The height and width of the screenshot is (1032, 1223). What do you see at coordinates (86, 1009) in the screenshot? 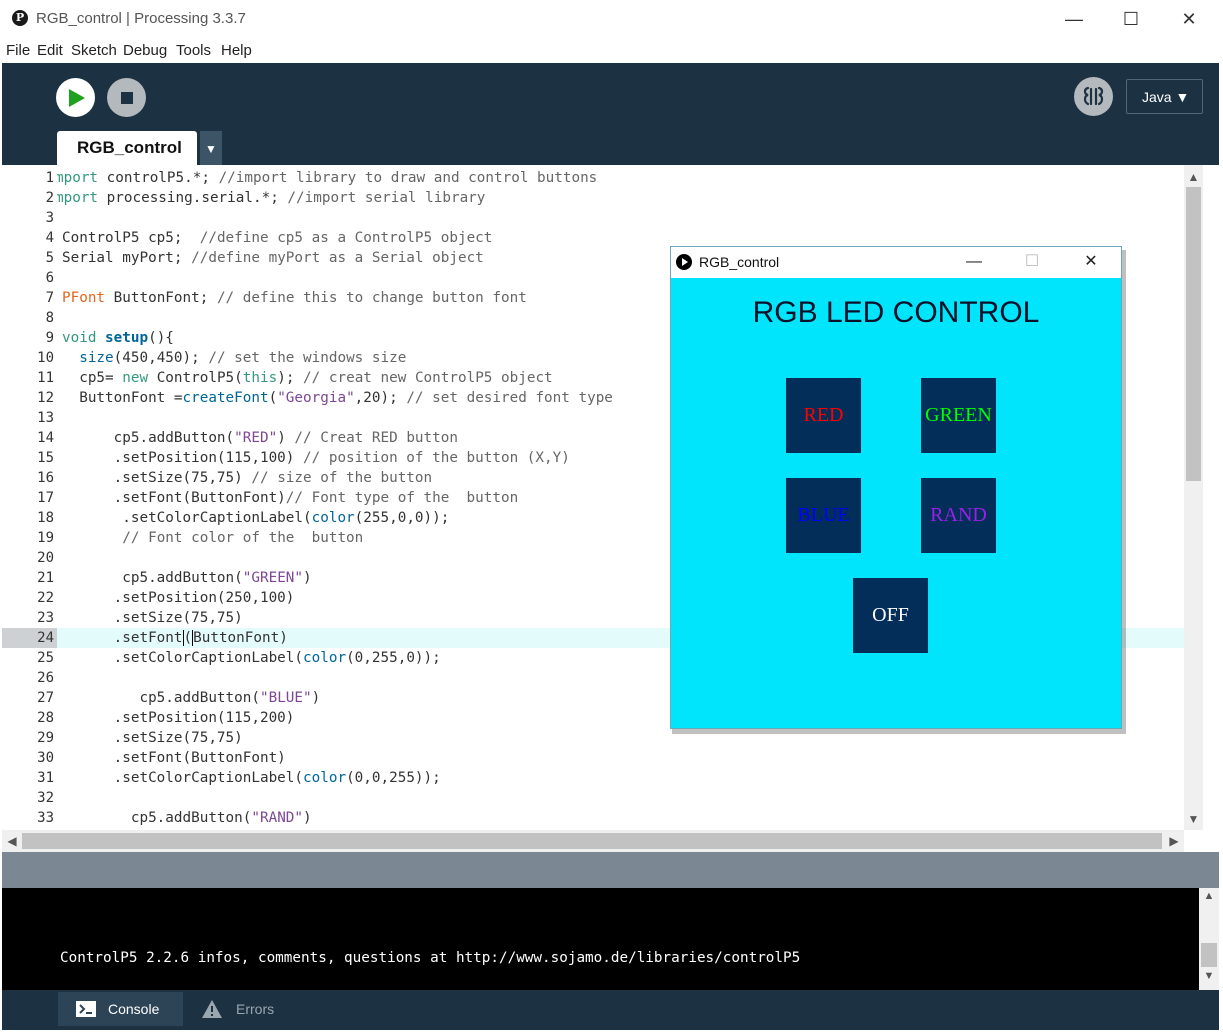
I see `terminal-icon` at bounding box center [86, 1009].